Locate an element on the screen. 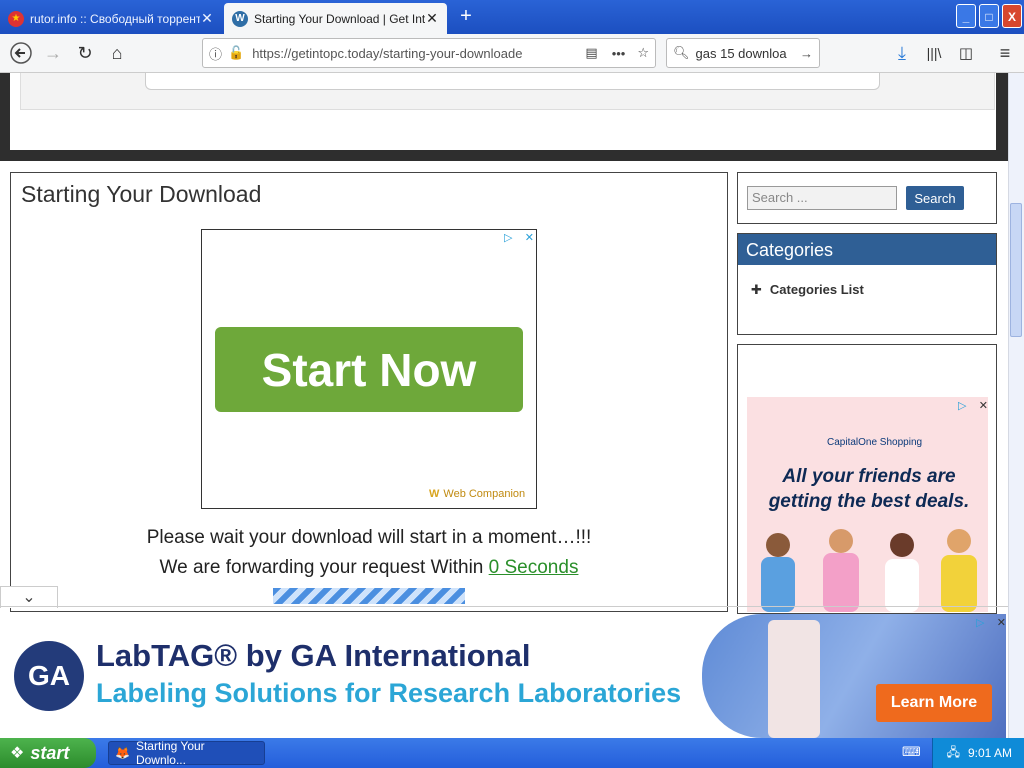 The width and height of the screenshot is (1024, 768). reload-icon: ↻ is located at coordinates (85, 52).